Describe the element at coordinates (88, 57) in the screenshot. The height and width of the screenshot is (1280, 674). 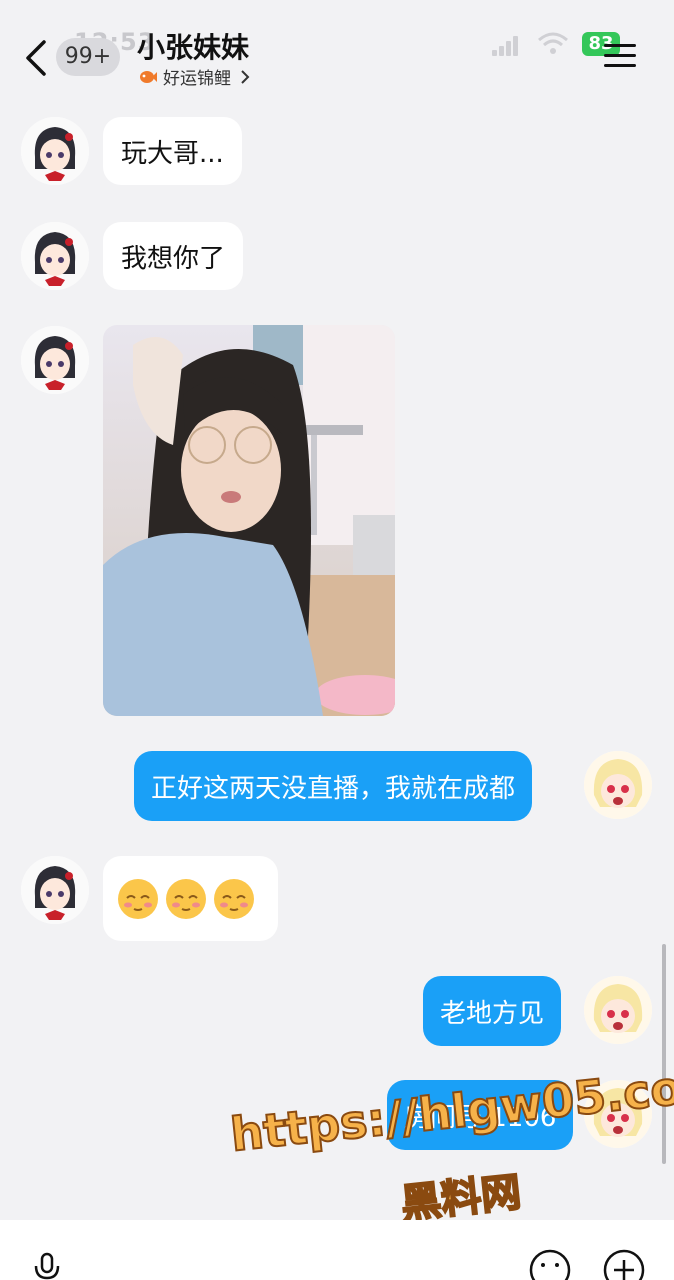
I see `unread-count-badge: 99+` at that location.